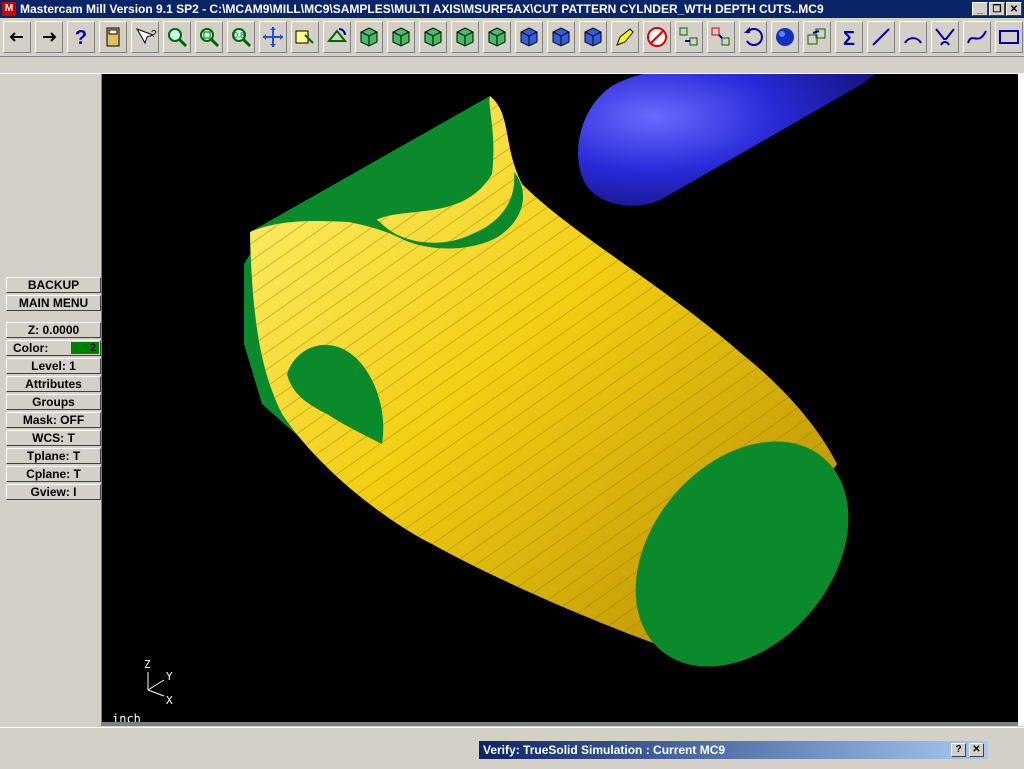 The height and width of the screenshot is (769, 1024). I want to click on main-menu-button: MAIN MENU, so click(53, 303).